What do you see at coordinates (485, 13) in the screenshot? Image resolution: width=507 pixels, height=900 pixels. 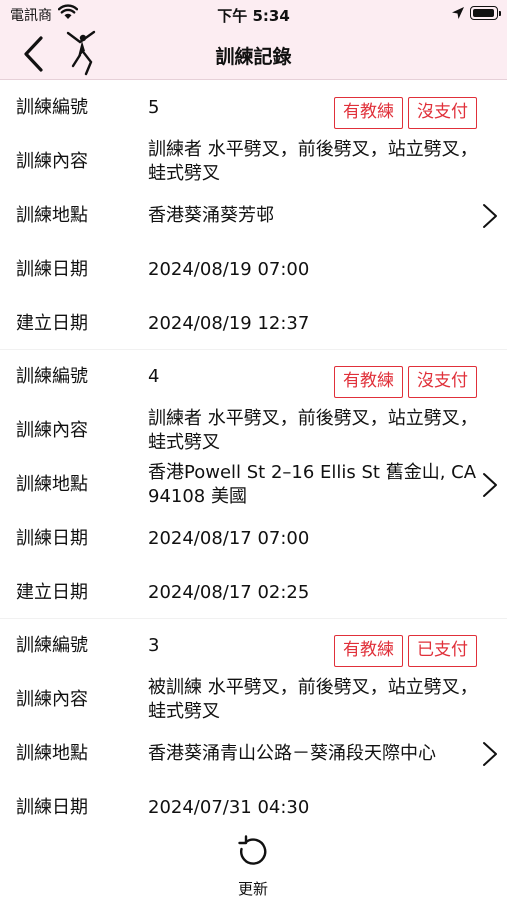 I see `battery-icon` at bounding box center [485, 13].